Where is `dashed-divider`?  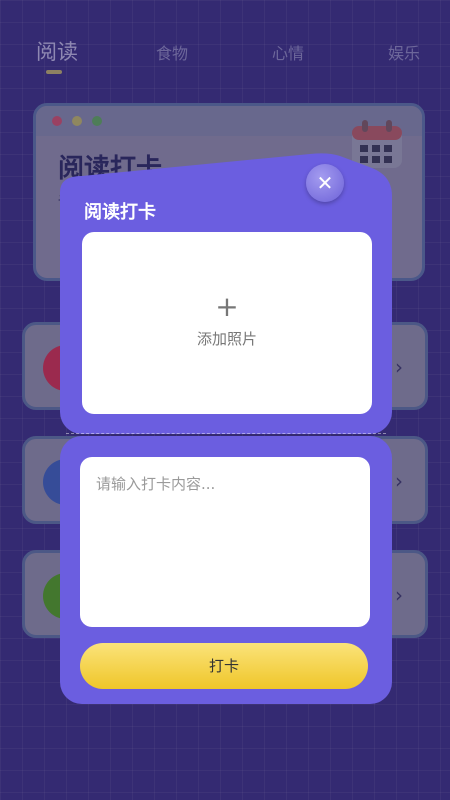
dashed-divider is located at coordinates (226, 433).